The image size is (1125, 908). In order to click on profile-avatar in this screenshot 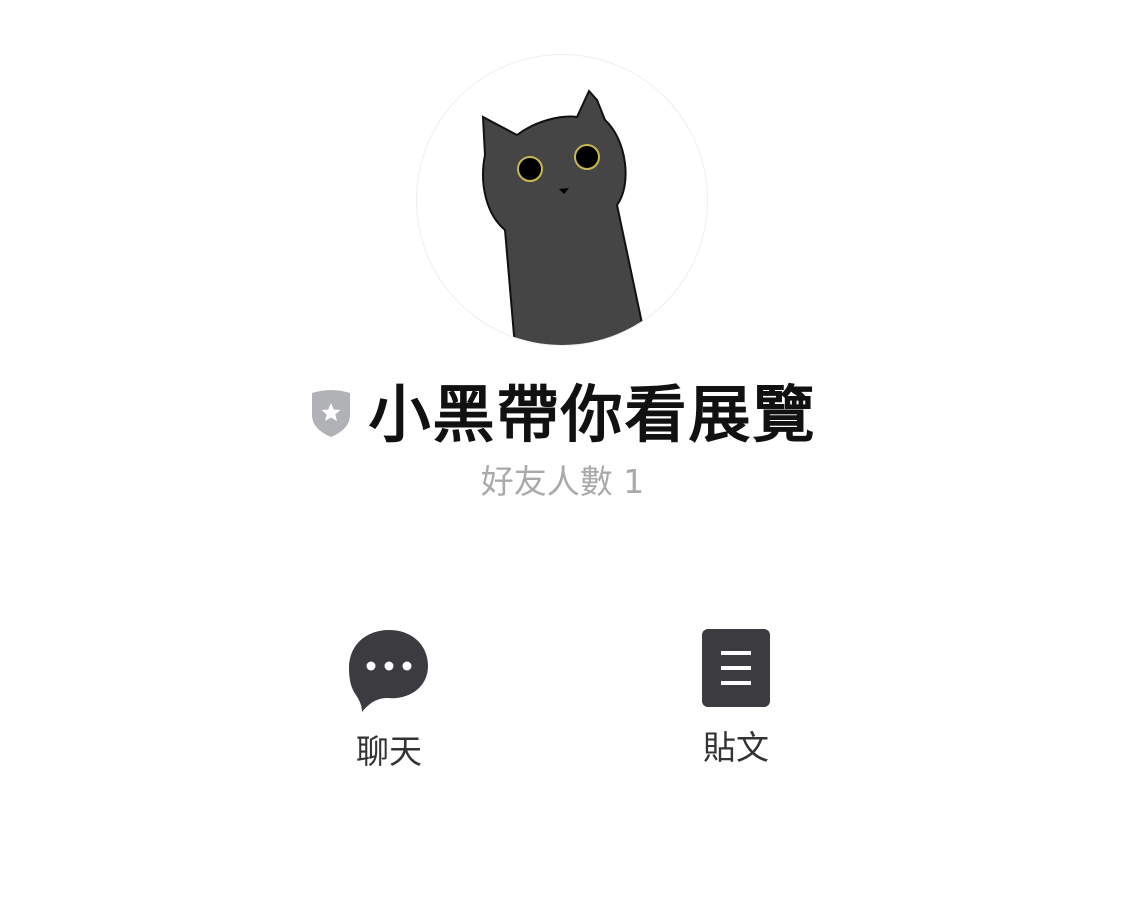, I will do `click(562, 200)`.